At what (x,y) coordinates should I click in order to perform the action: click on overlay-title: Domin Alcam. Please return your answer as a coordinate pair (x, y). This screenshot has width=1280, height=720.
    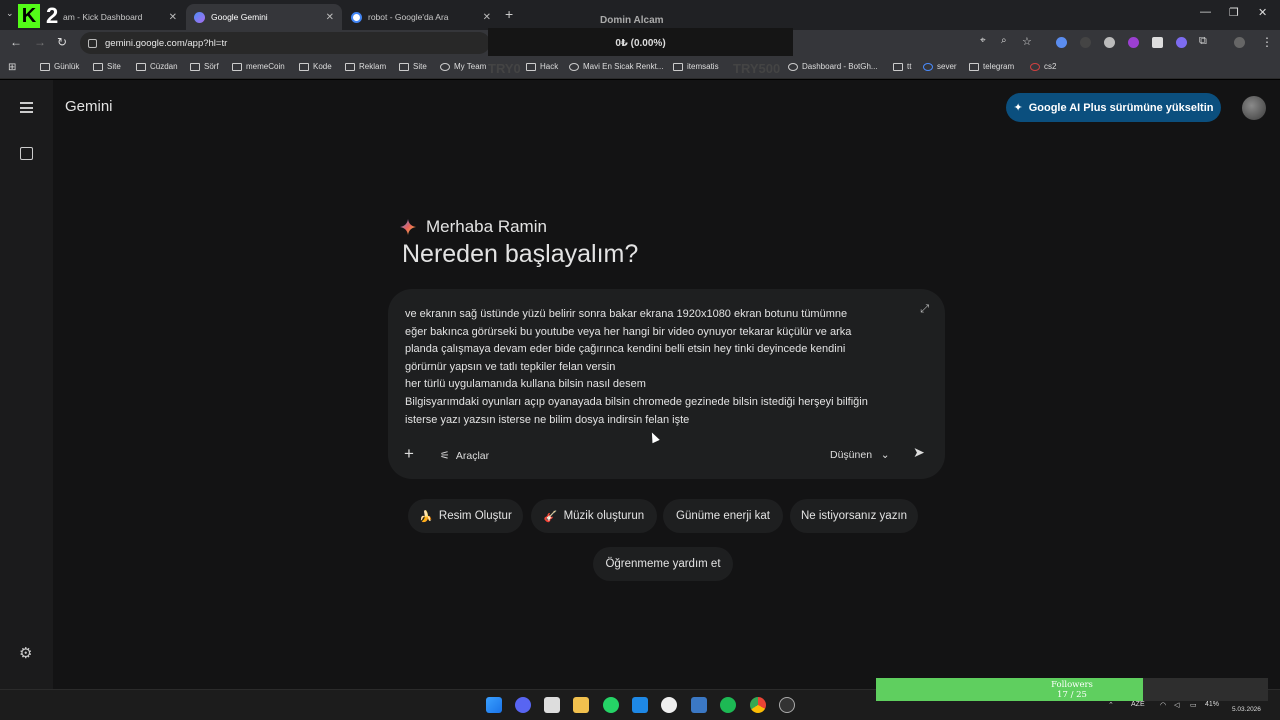
    Looking at the image, I should click on (632, 20).